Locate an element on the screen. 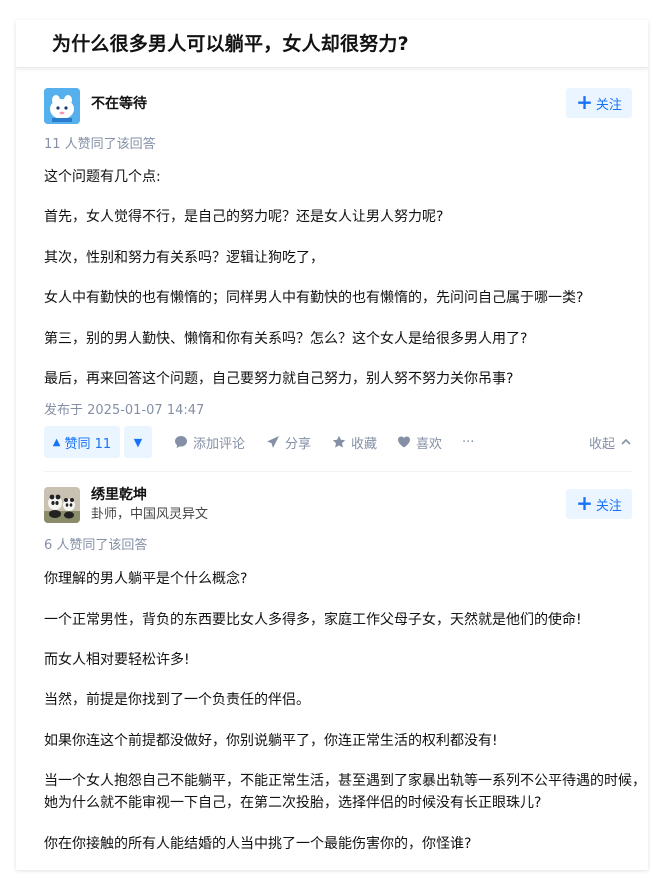 This screenshot has height=887, width=665. comment-button: 添加评论 is located at coordinates (209, 442).